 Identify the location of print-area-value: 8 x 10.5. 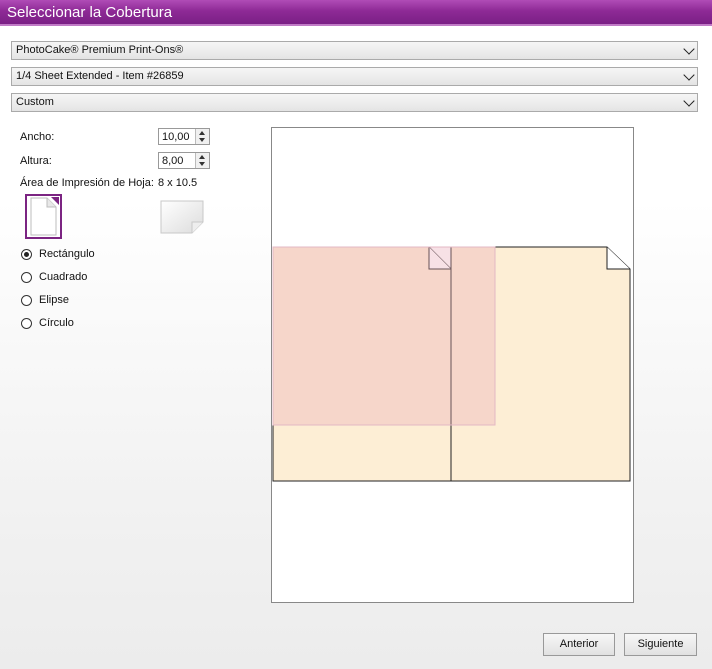
(178, 183).